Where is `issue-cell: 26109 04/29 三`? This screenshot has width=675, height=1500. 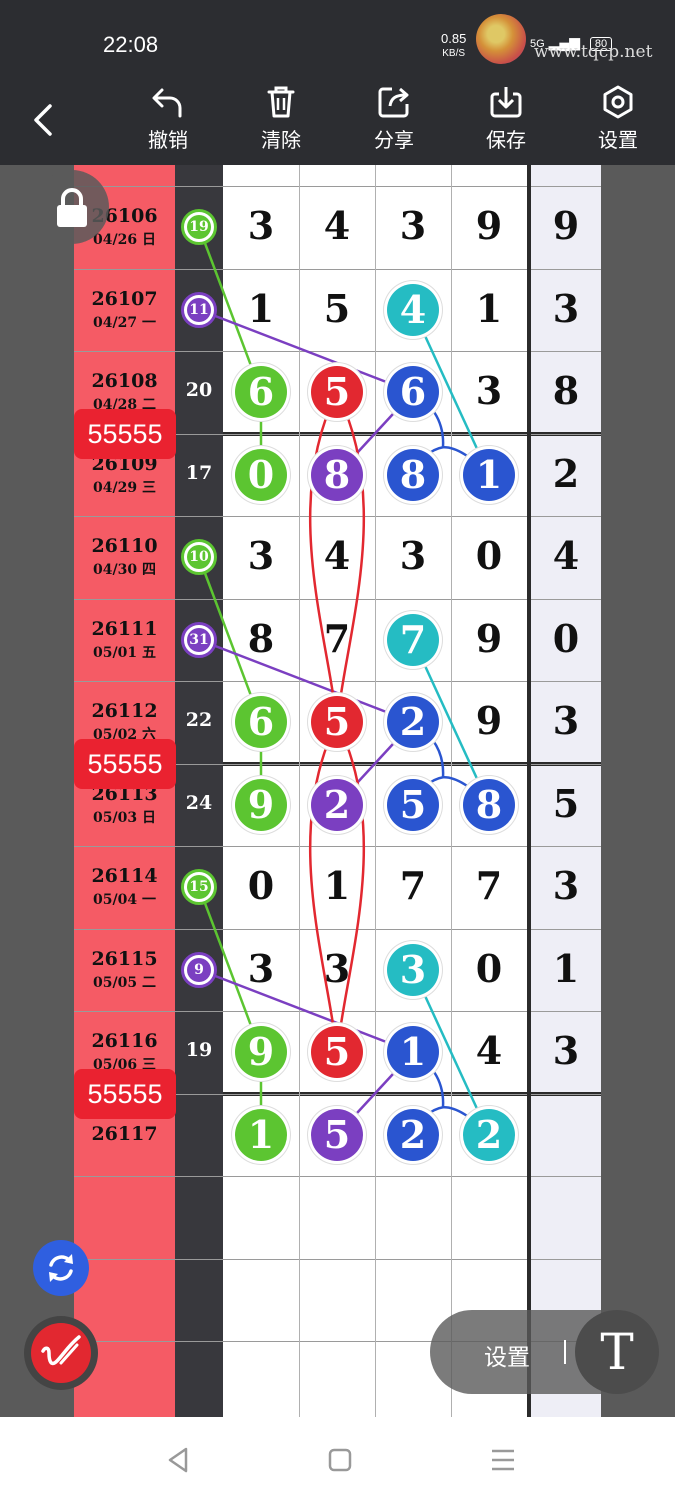
issue-cell: 26109 04/29 三 is located at coordinates (124, 475).